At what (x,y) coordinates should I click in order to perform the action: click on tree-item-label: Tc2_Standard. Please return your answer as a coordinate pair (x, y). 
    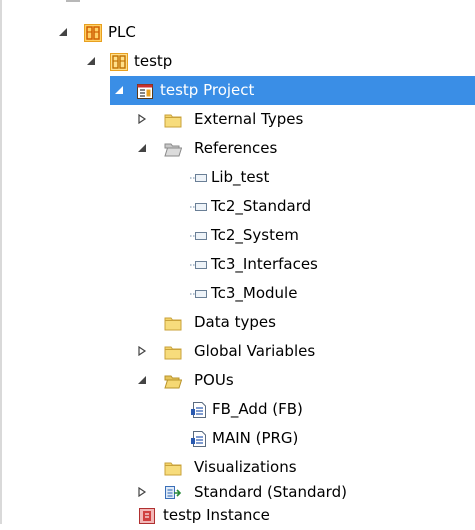
    Looking at the image, I should click on (261, 206).